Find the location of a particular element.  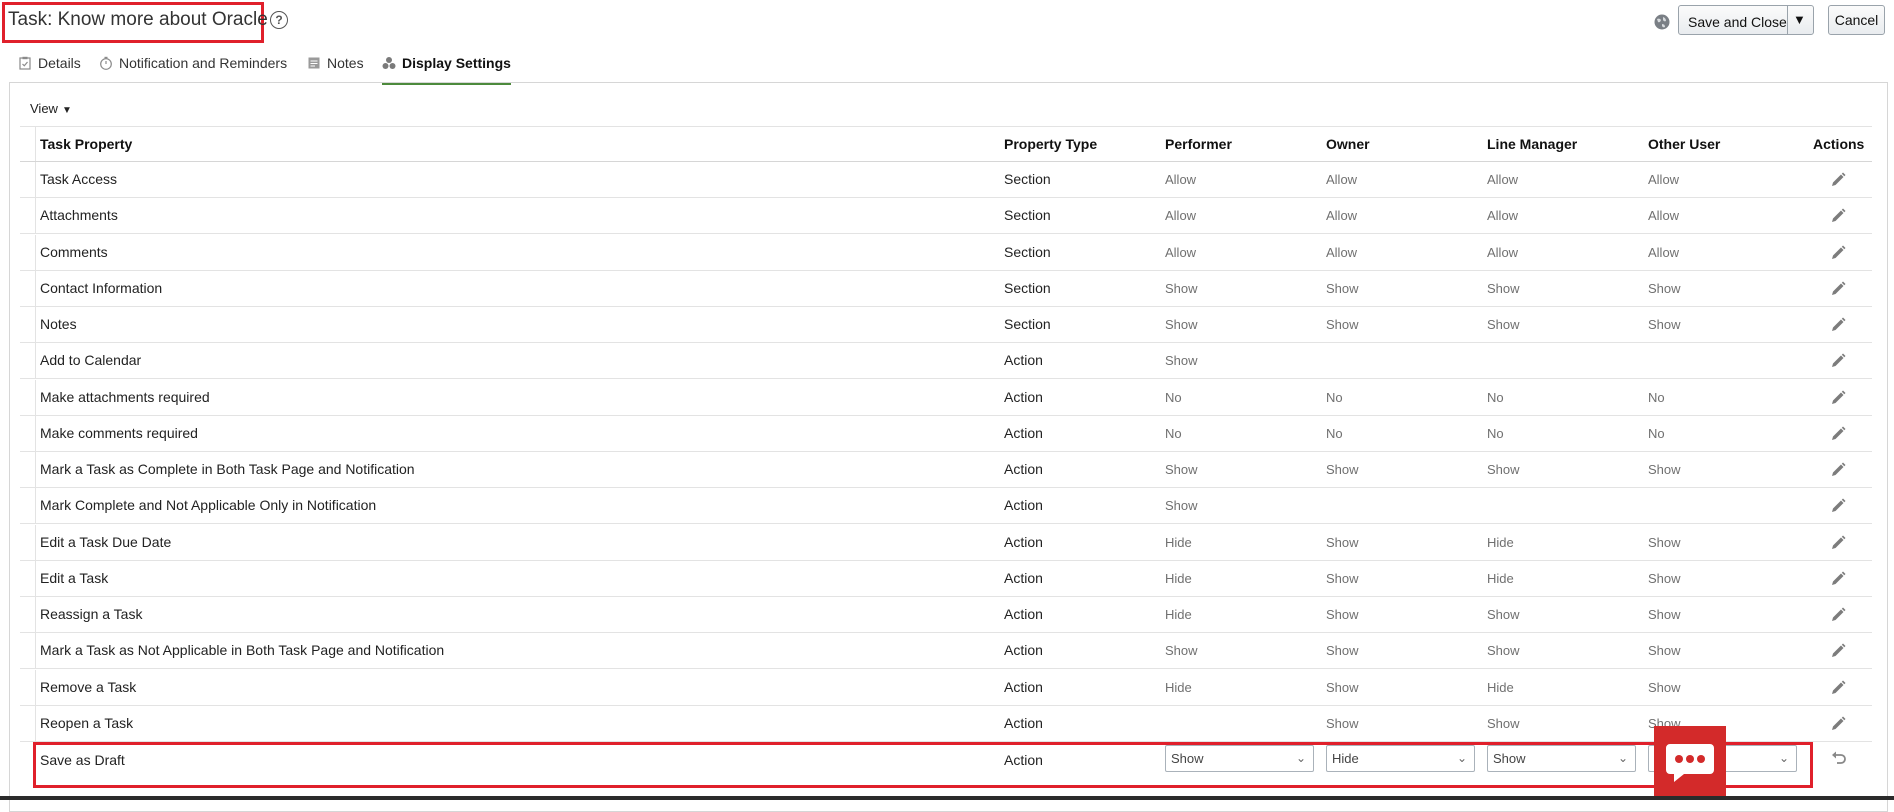

table-row: Make comments required Action No No No No is located at coordinates (946, 433).